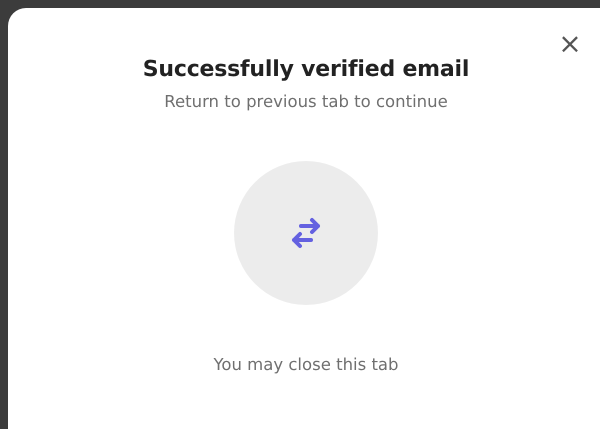 This screenshot has height=429, width=600. Describe the element at coordinates (306, 233) in the screenshot. I see `swap-arrows-icon` at that location.